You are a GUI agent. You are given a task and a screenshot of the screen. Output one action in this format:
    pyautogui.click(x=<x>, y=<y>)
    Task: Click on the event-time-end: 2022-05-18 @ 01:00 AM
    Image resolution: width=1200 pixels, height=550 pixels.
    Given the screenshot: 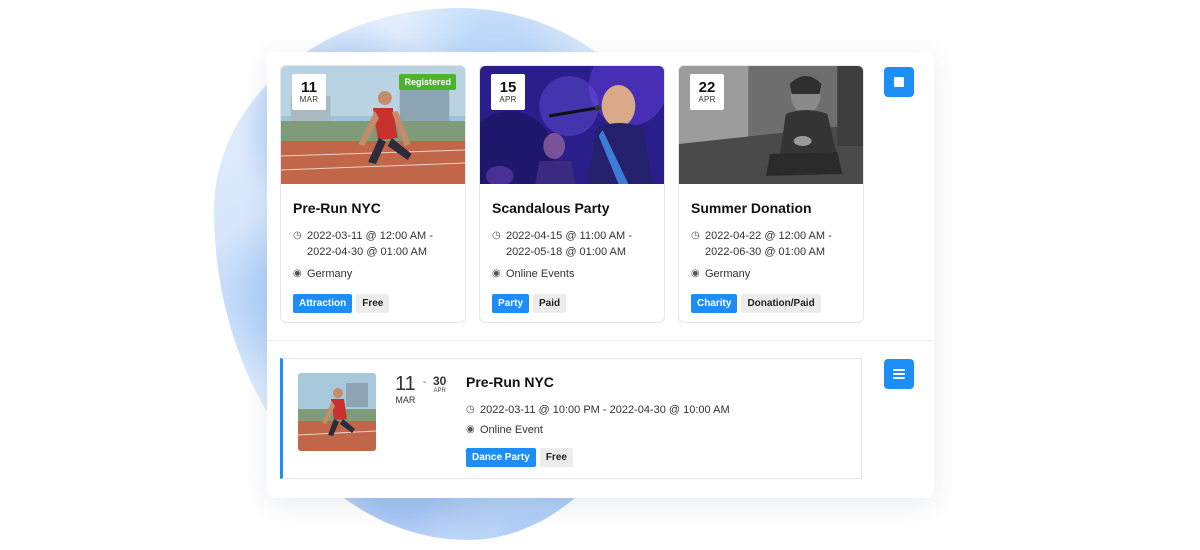 What is the action you would take?
    pyautogui.click(x=566, y=252)
    